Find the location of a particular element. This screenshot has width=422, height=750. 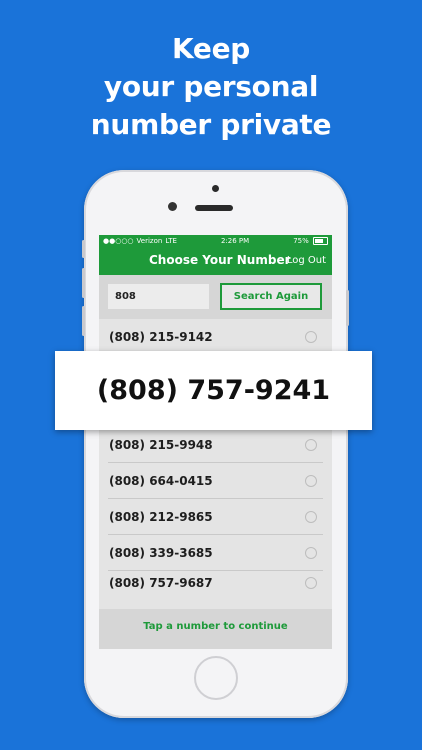

status-time: 2:26 PM is located at coordinates (235, 241).